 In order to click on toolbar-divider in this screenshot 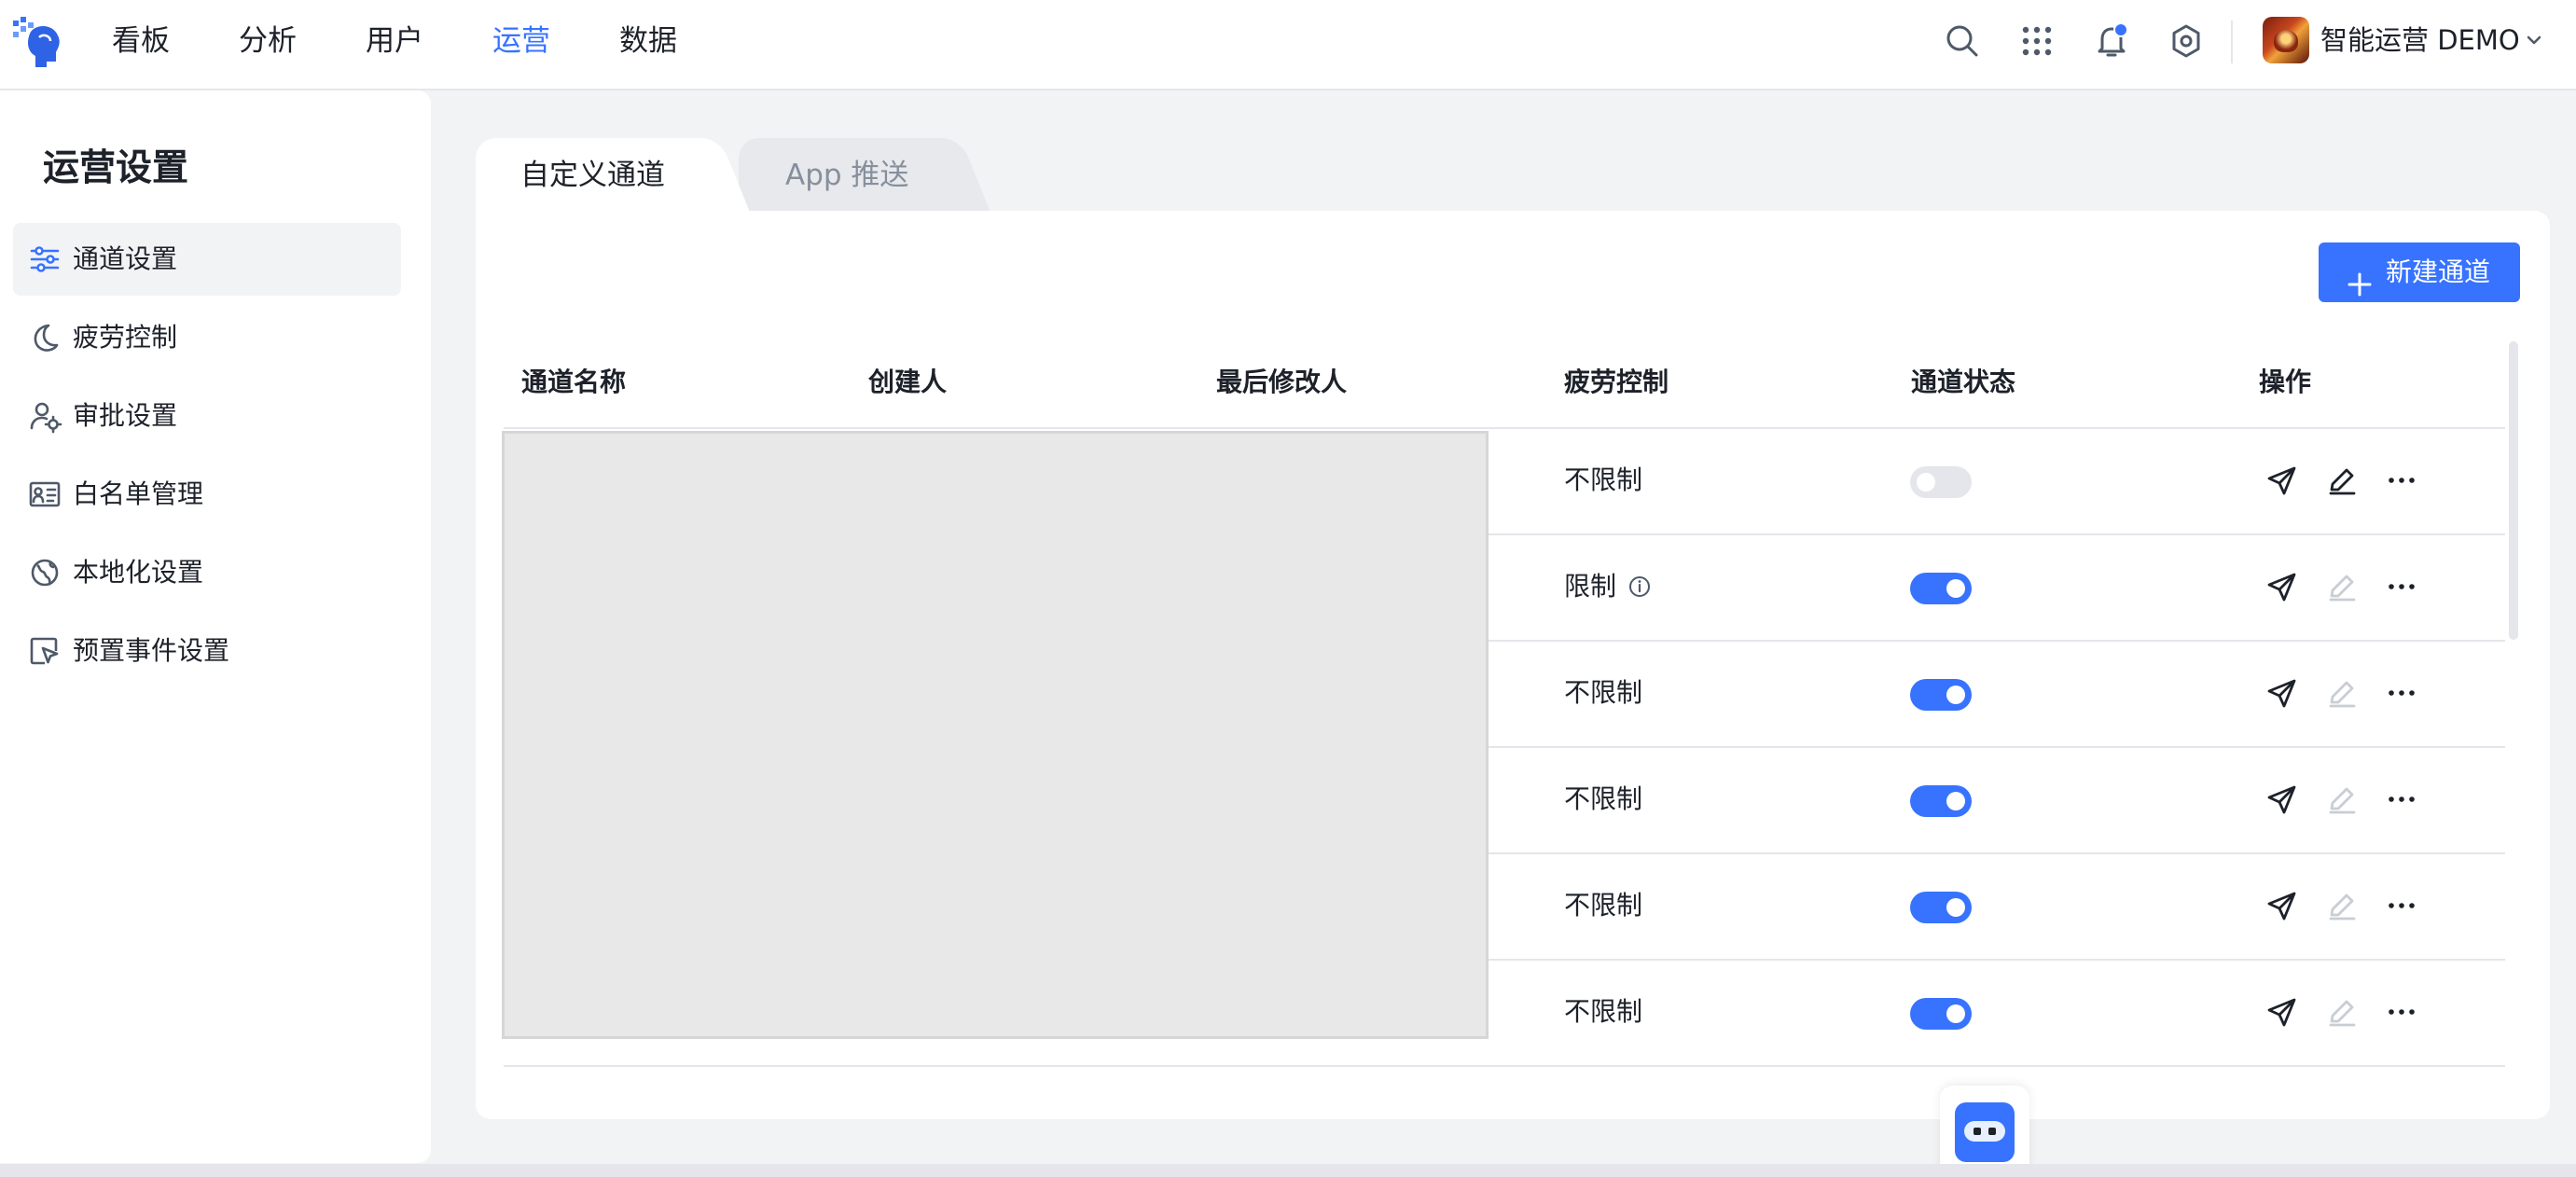, I will do `click(2232, 42)`.